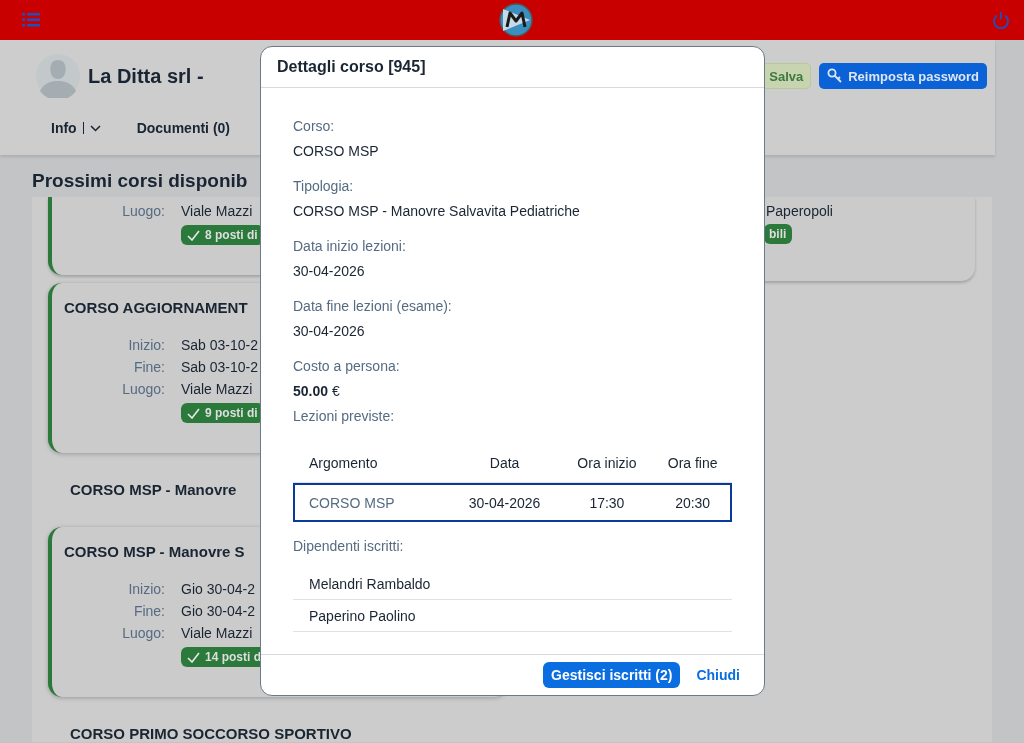 This screenshot has height=743, width=1024. What do you see at coordinates (692, 502) in the screenshot?
I see `table-cell: 20:30` at bounding box center [692, 502].